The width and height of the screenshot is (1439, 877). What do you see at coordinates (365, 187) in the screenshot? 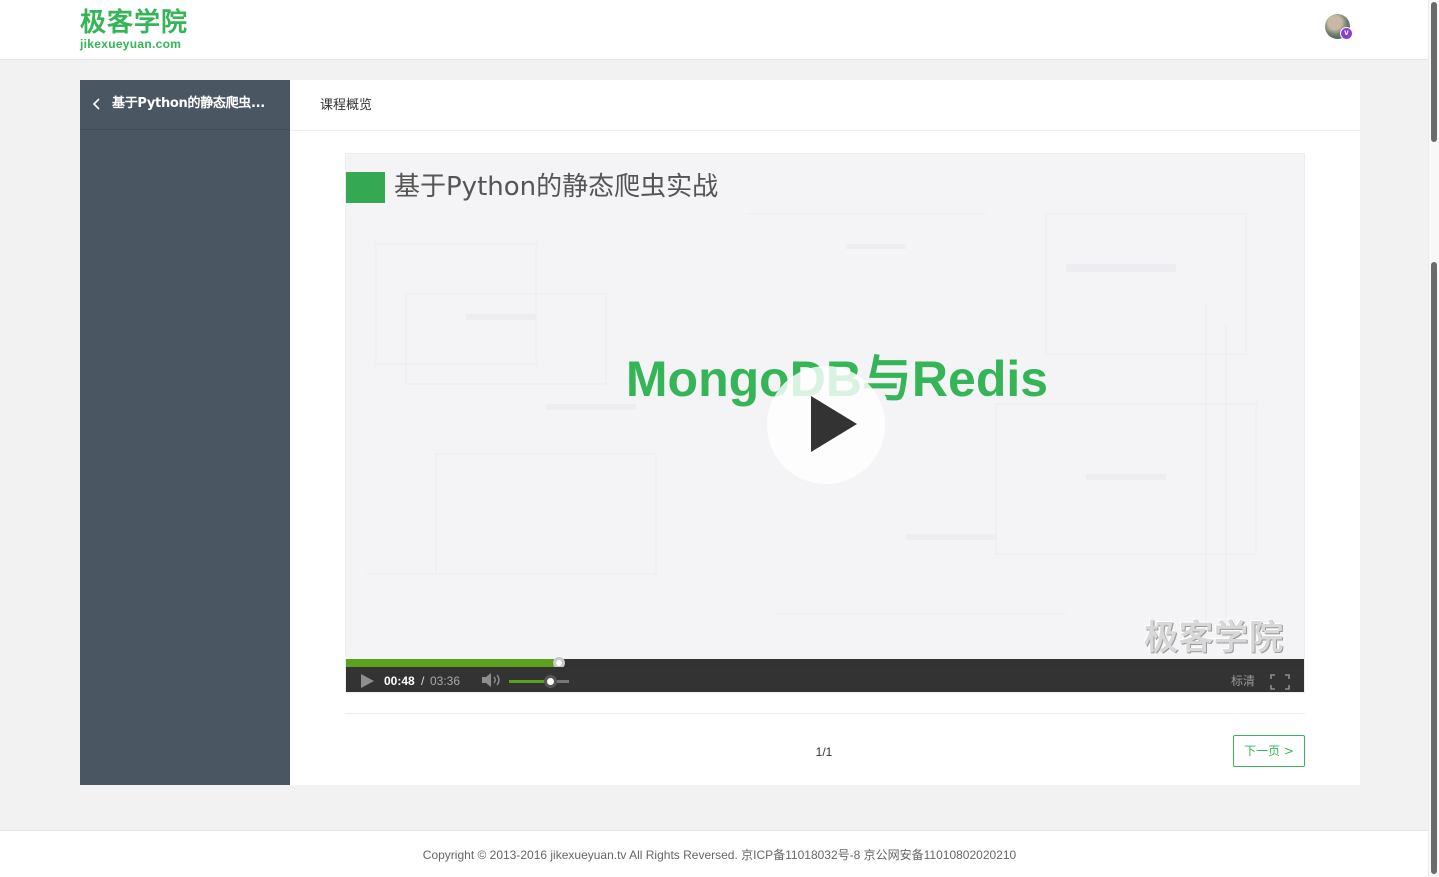
I see `slide-title-marker` at bounding box center [365, 187].